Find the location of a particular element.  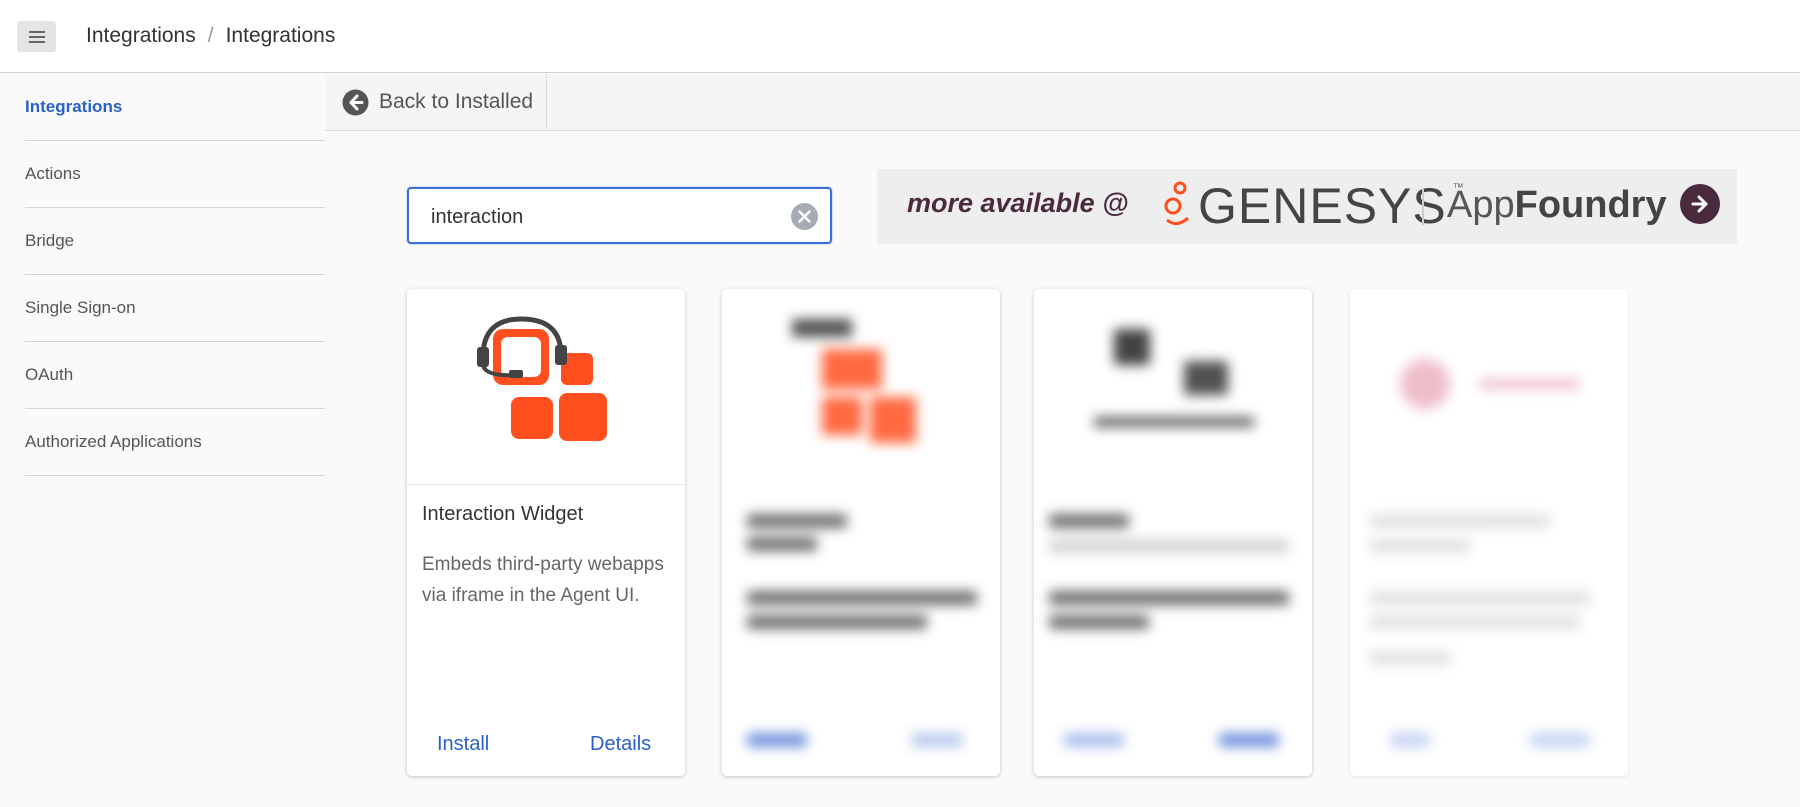

card-image-area is located at coordinates (546, 387).